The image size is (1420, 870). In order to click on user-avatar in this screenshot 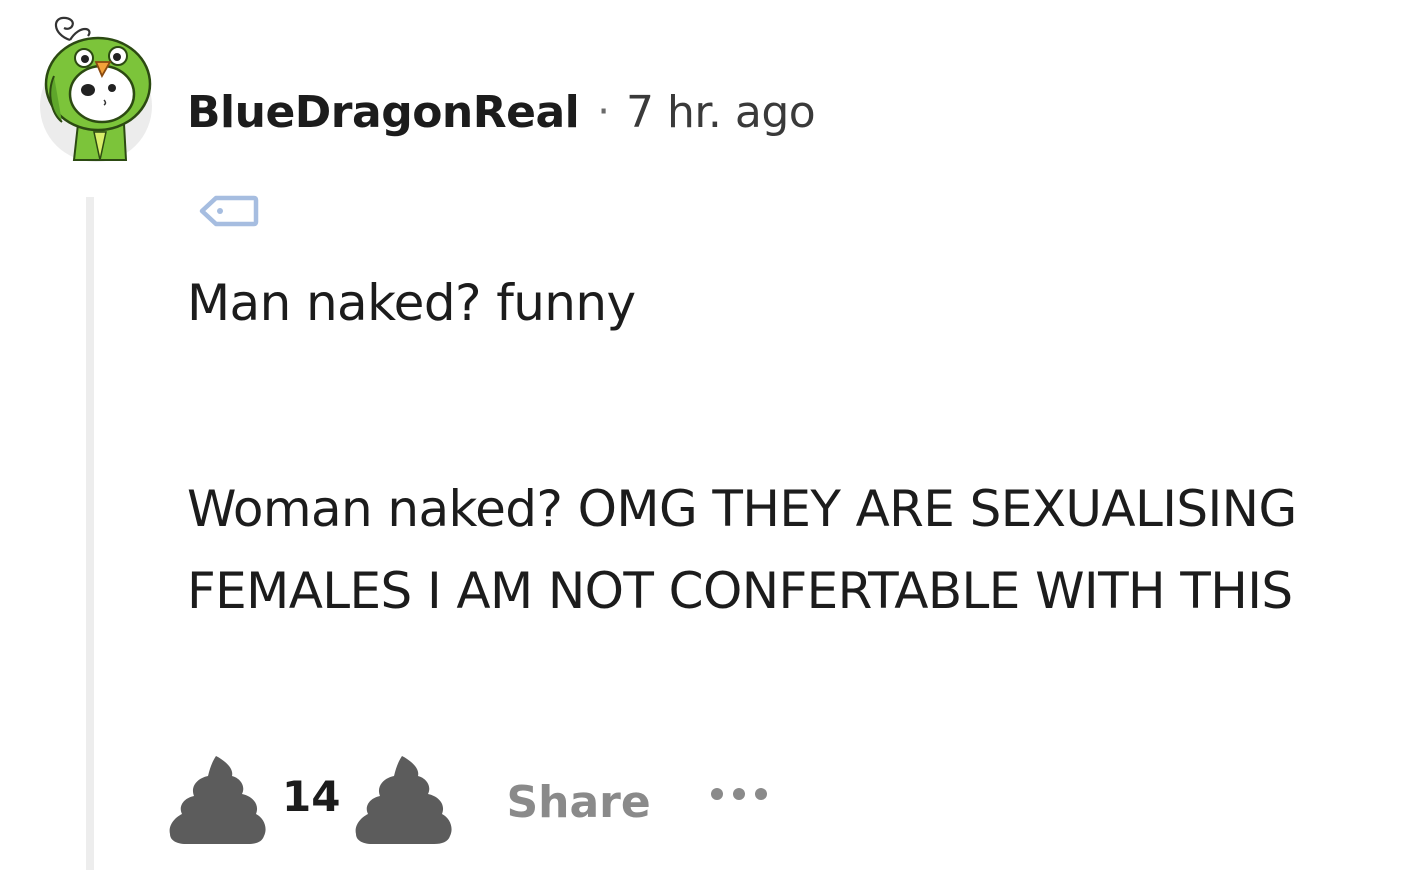, I will do `click(96, 90)`.